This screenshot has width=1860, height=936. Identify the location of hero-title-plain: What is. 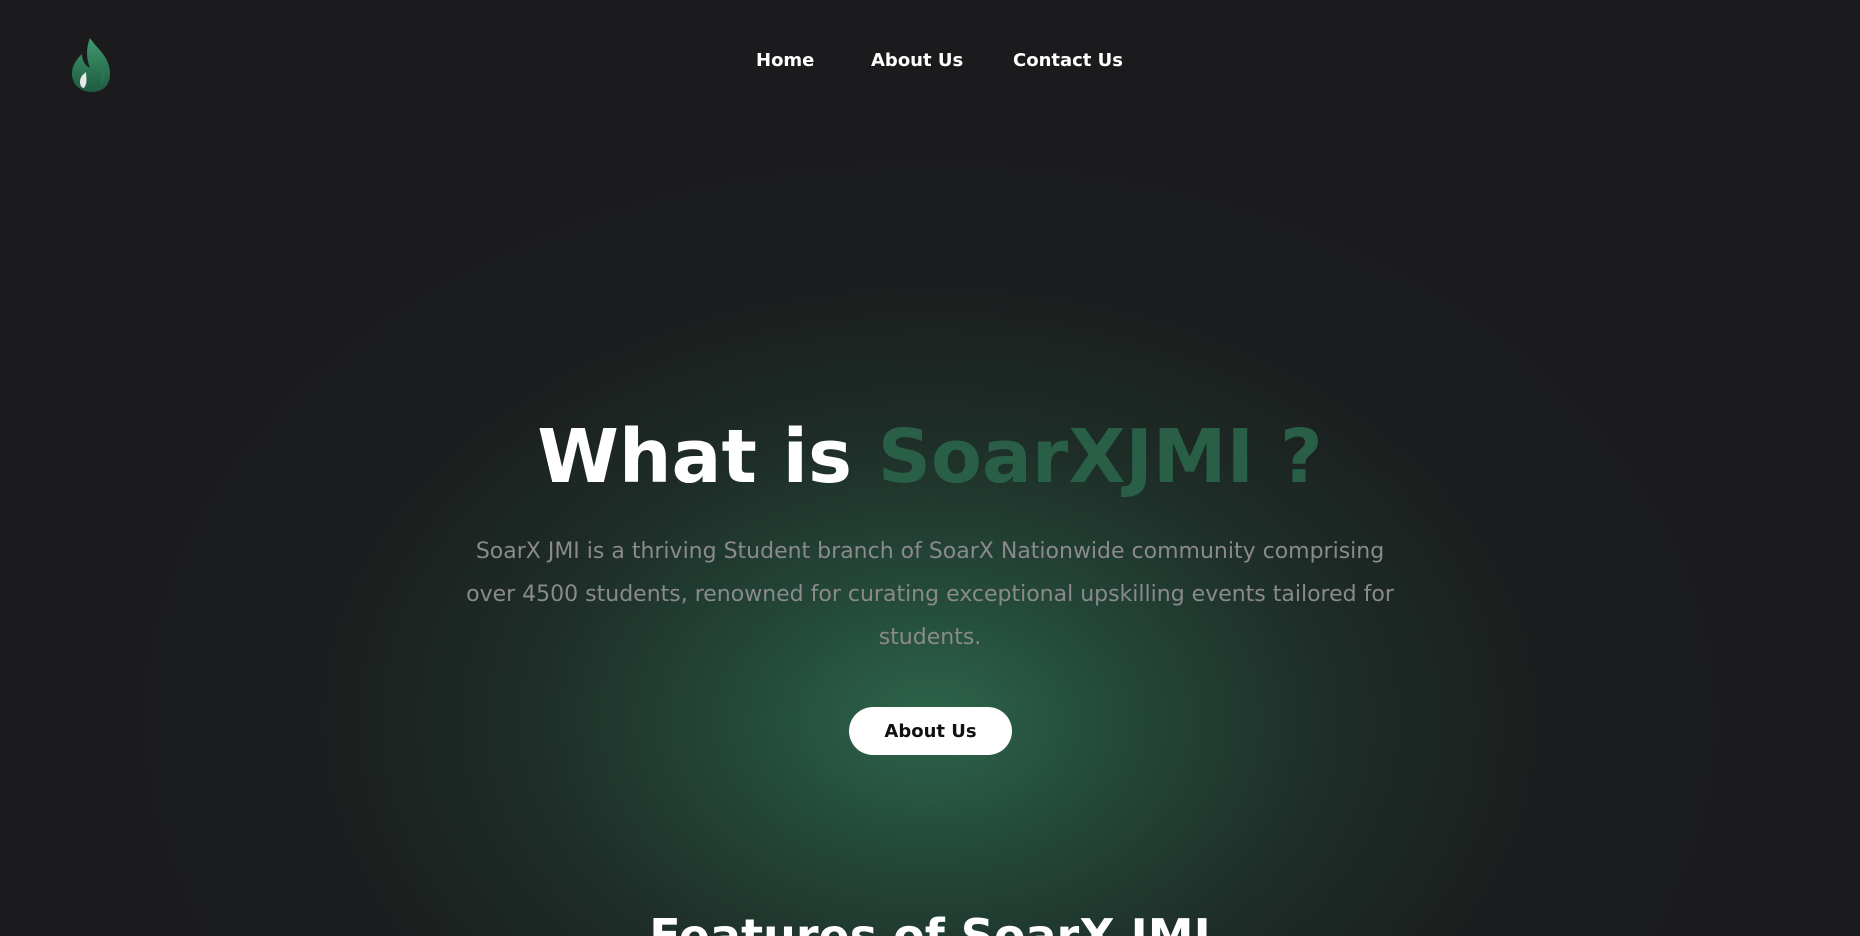
(694, 457).